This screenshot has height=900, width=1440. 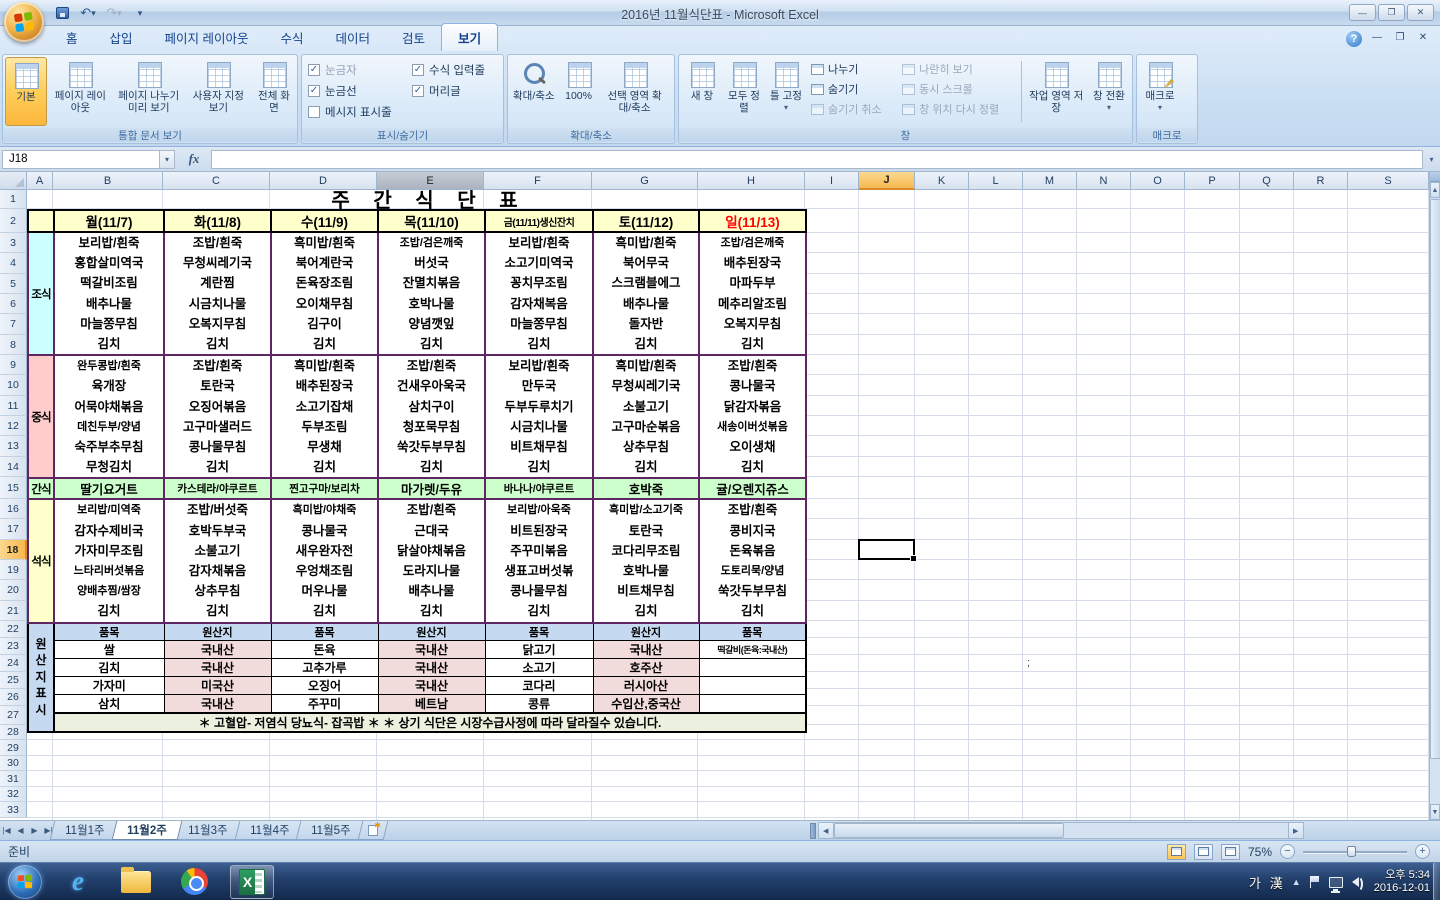 What do you see at coordinates (252, 881) in the screenshot?
I see `excel-taskbar-button` at bounding box center [252, 881].